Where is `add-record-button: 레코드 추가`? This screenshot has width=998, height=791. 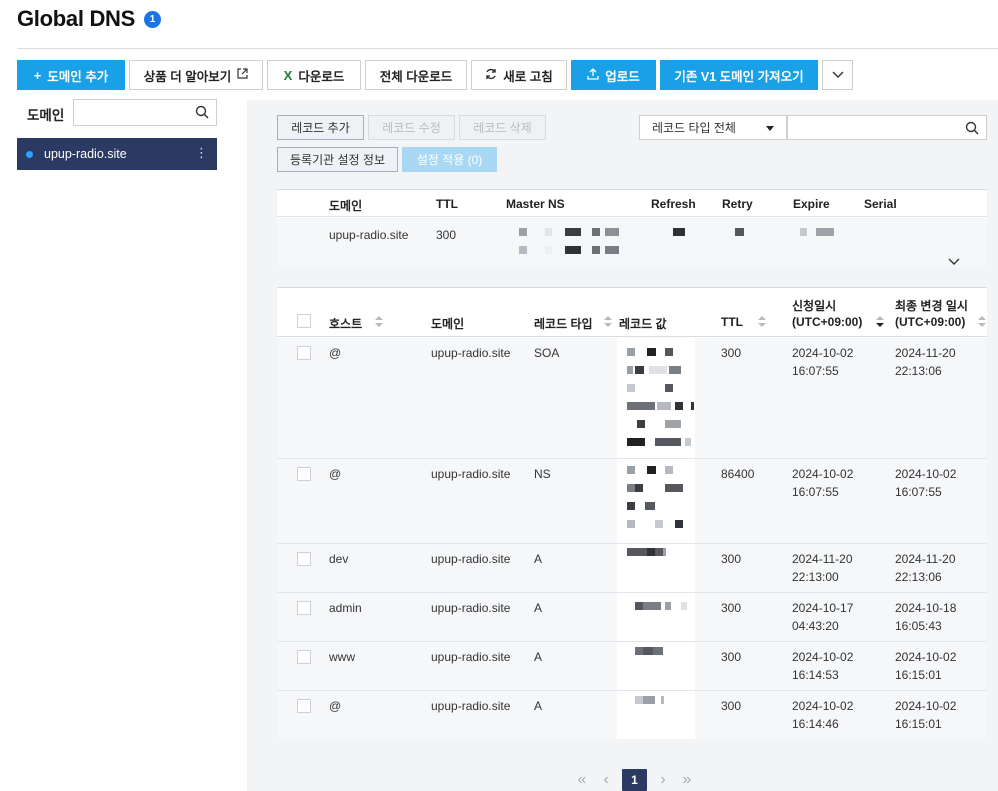 add-record-button: 레코드 추가 is located at coordinates (320, 127).